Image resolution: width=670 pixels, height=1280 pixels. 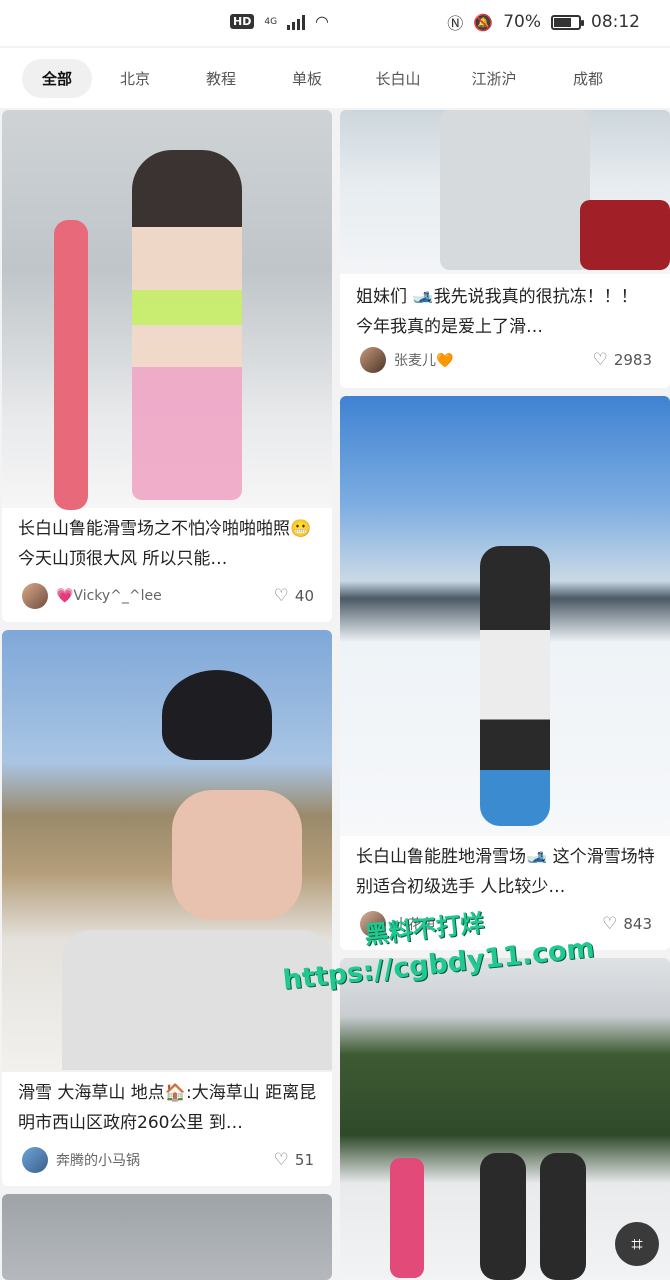 What do you see at coordinates (567, 22) in the screenshot?
I see `battery-icon` at bounding box center [567, 22].